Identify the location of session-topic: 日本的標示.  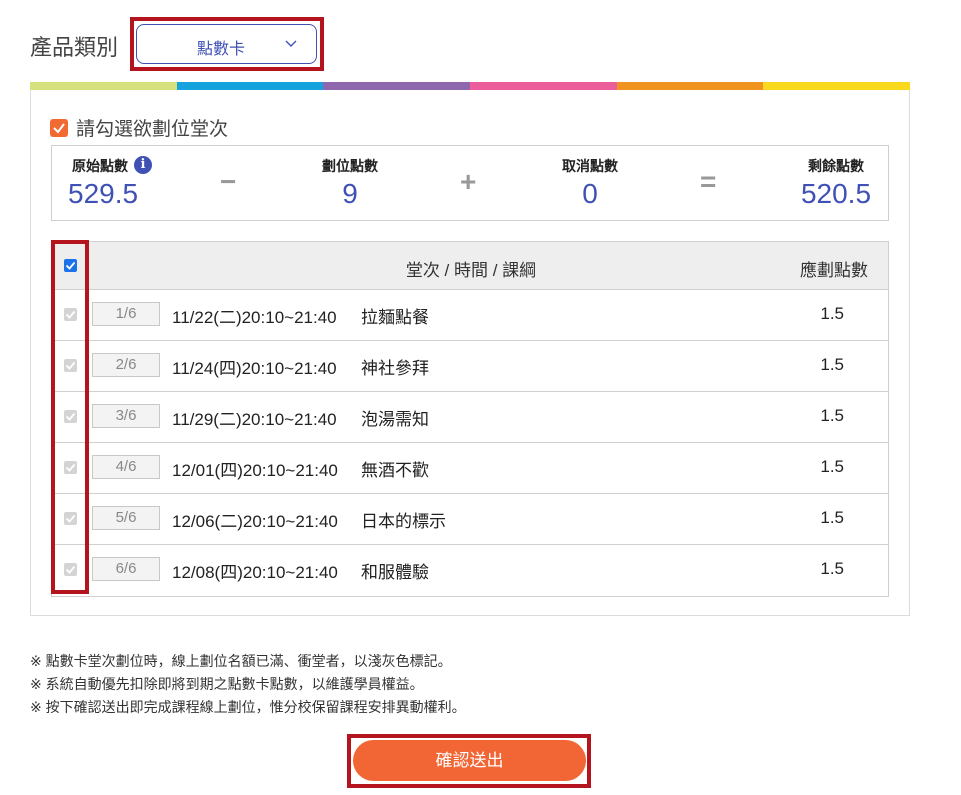
(403, 521).